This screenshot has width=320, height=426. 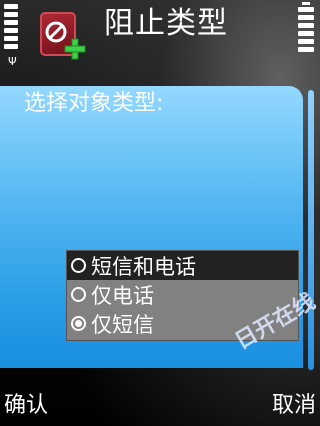 What do you see at coordinates (63, 36) in the screenshot?
I see `block-contact-add-icon` at bounding box center [63, 36].